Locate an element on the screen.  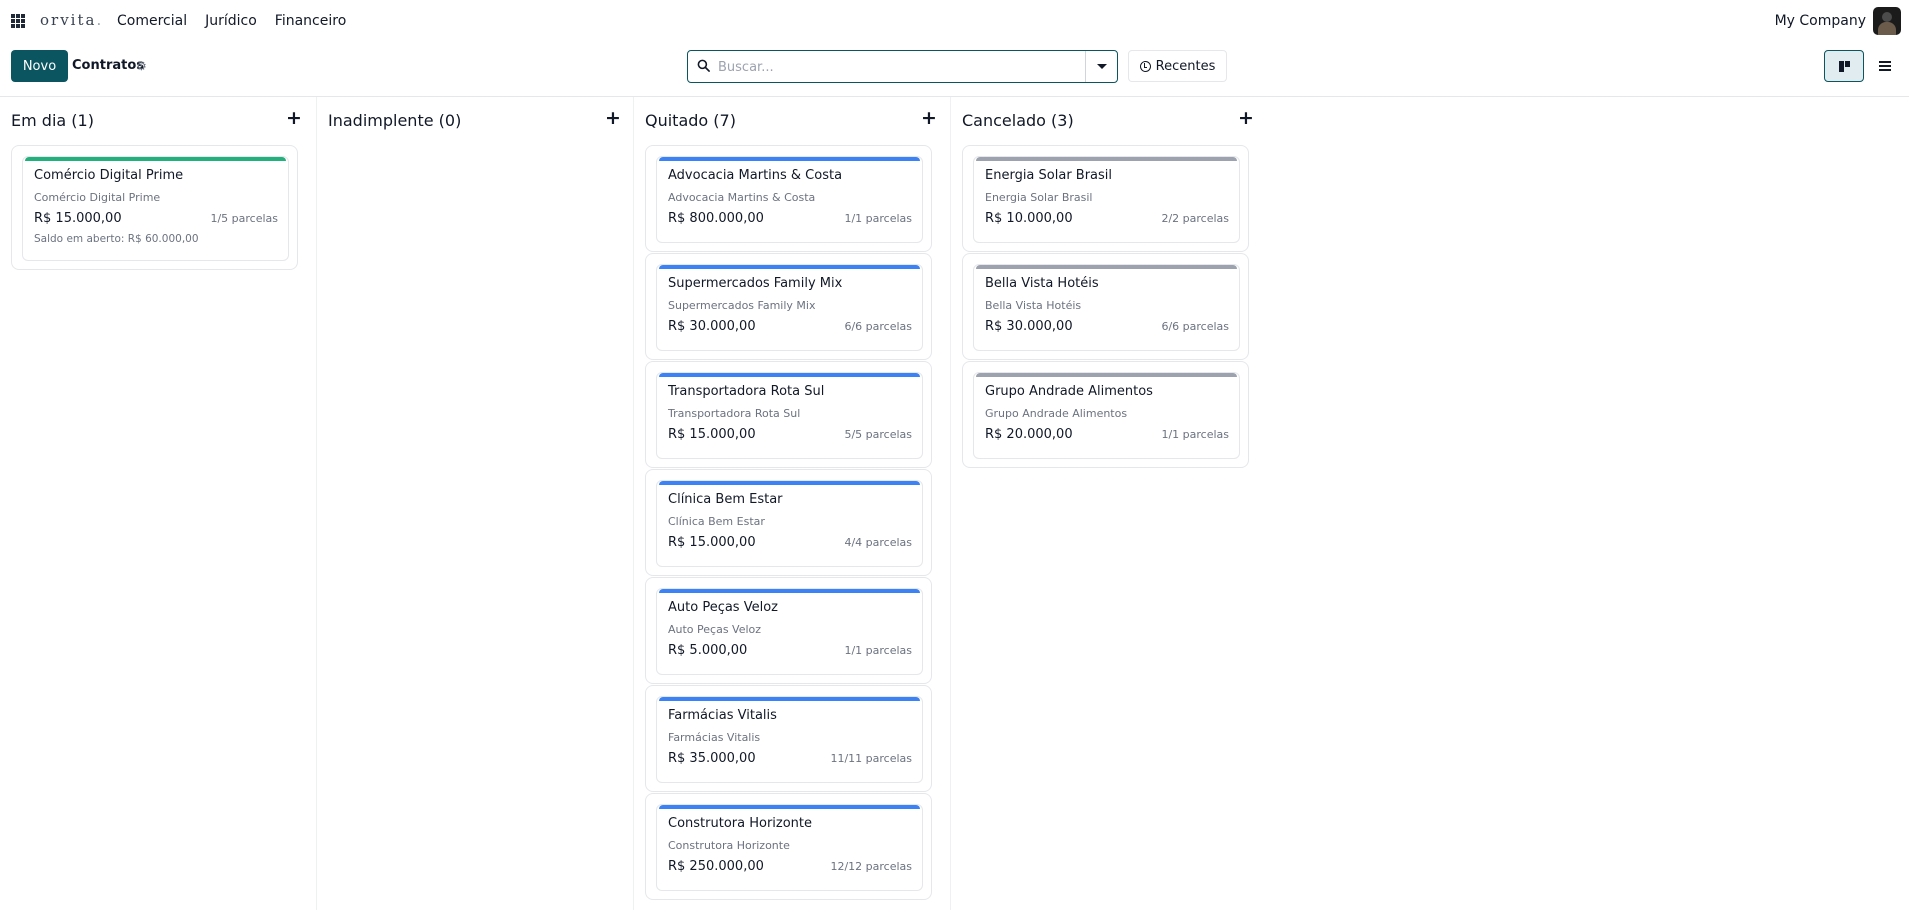
new-button: Novo is located at coordinates (39, 66).